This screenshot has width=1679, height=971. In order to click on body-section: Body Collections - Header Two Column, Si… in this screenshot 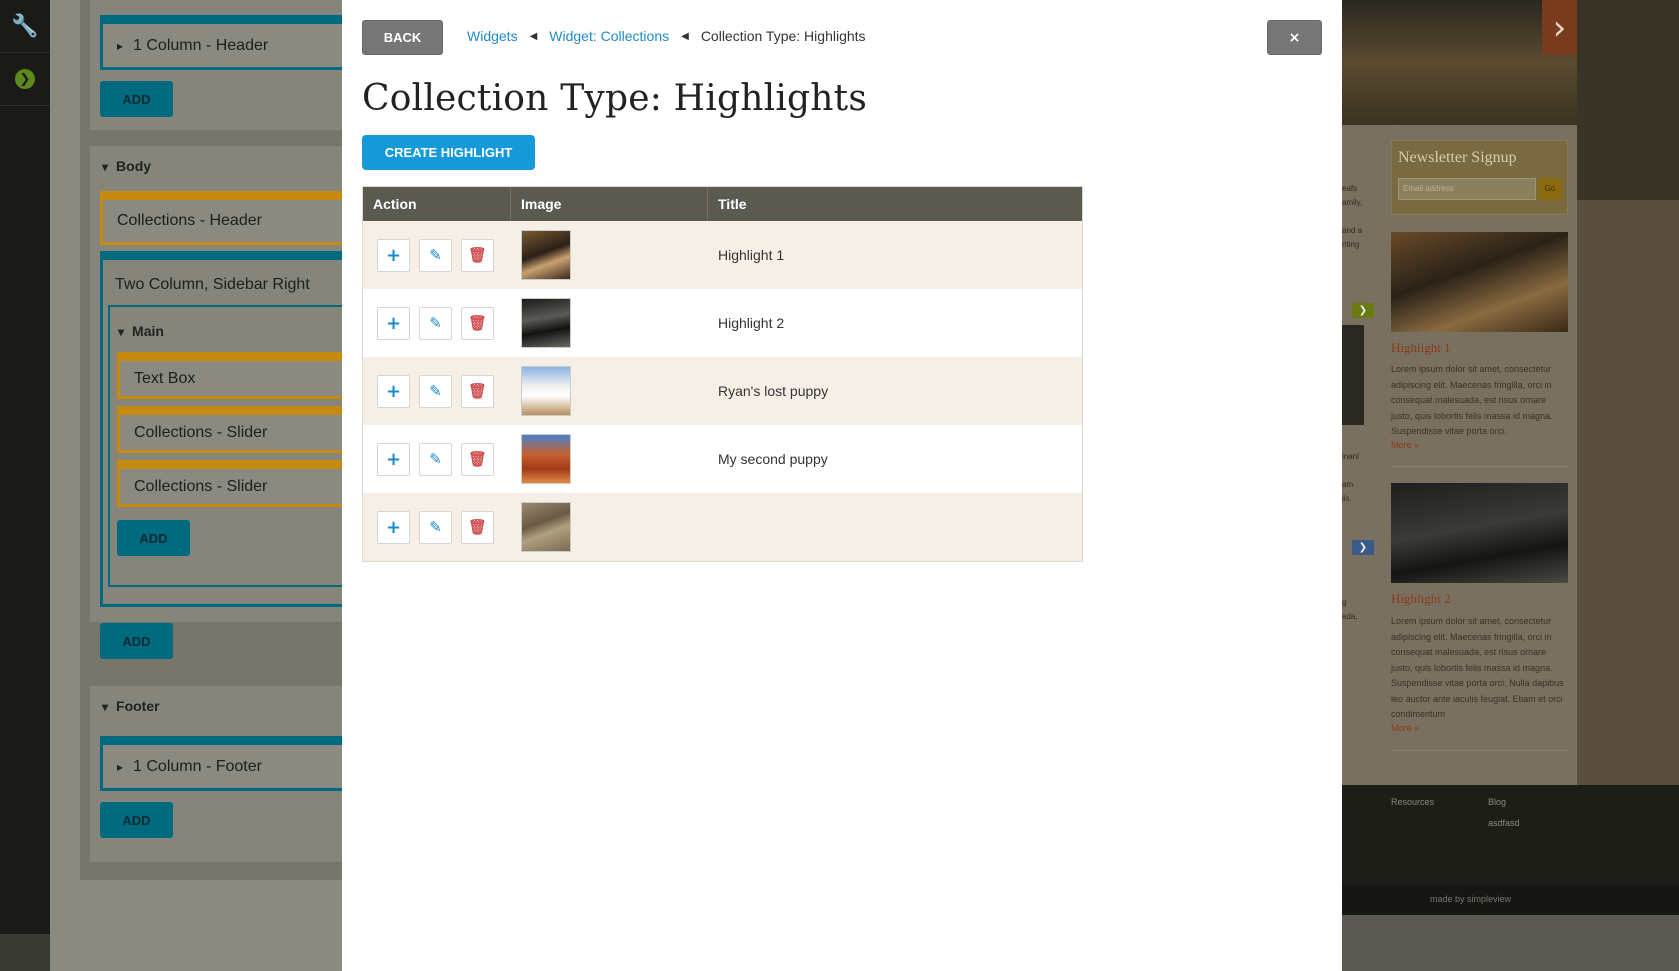, I will do `click(216, 402)`.